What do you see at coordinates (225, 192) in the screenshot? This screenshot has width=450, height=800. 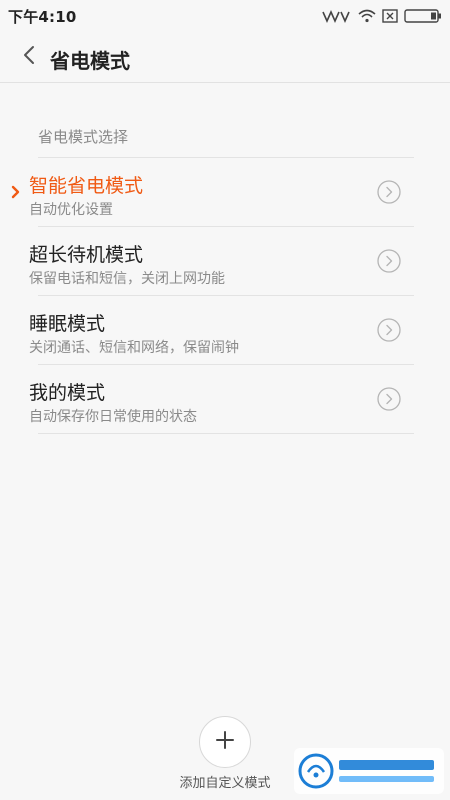 I see `mode-item-smart: 智能省电模式 自动优化设置` at bounding box center [225, 192].